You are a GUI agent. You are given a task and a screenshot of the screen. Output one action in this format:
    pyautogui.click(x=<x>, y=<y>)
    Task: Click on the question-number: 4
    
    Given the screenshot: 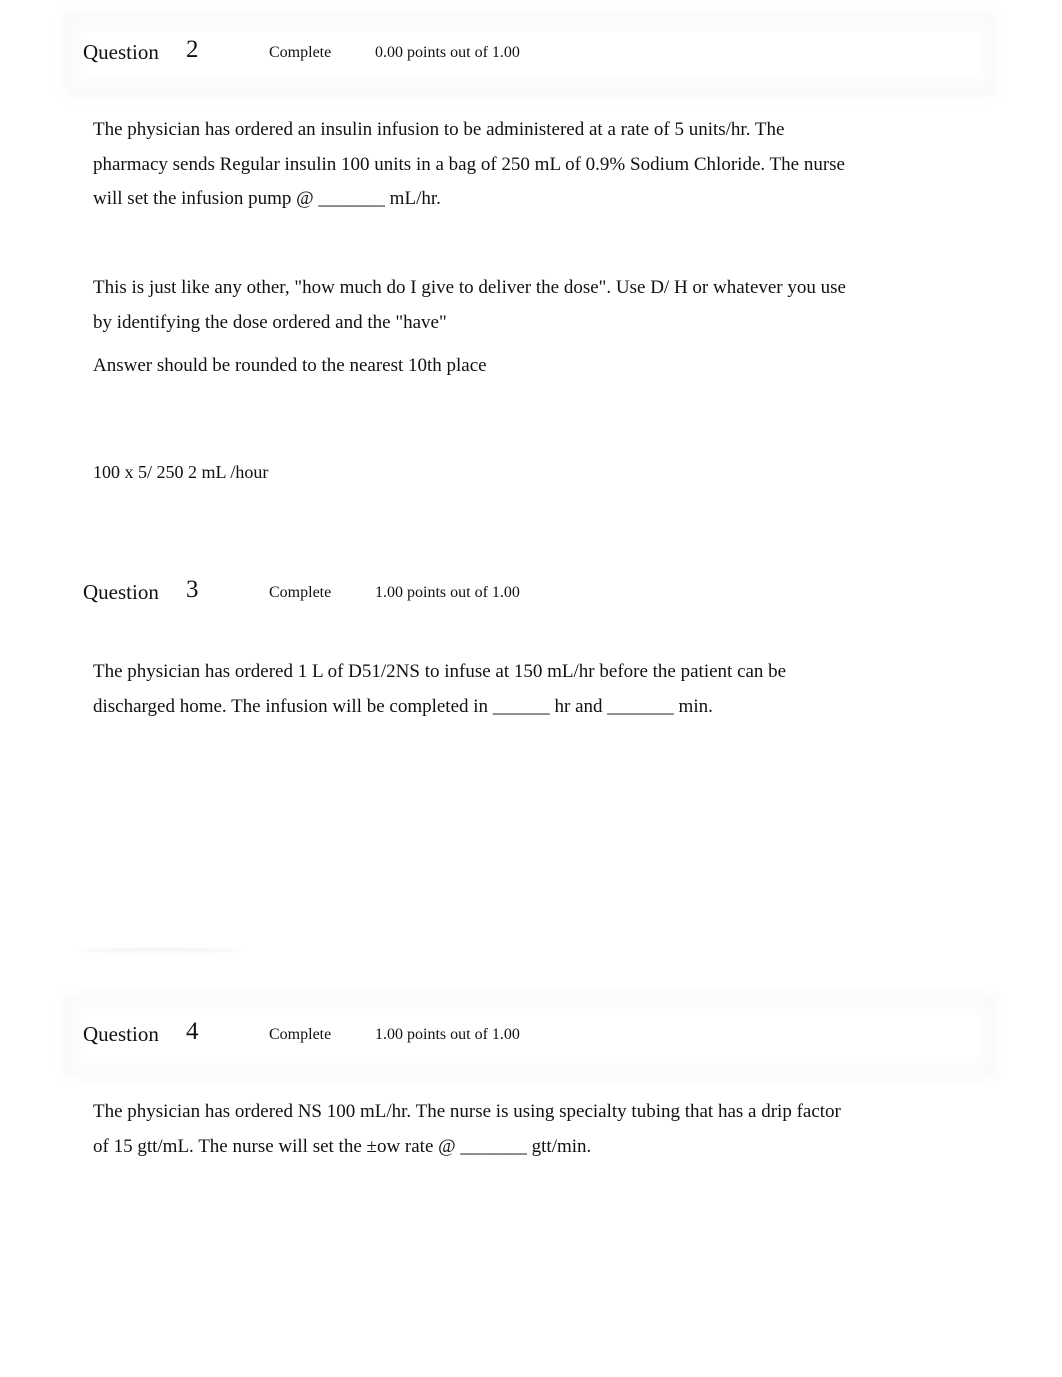 What is the action you would take?
    pyautogui.click(x=192, y=1031)
    